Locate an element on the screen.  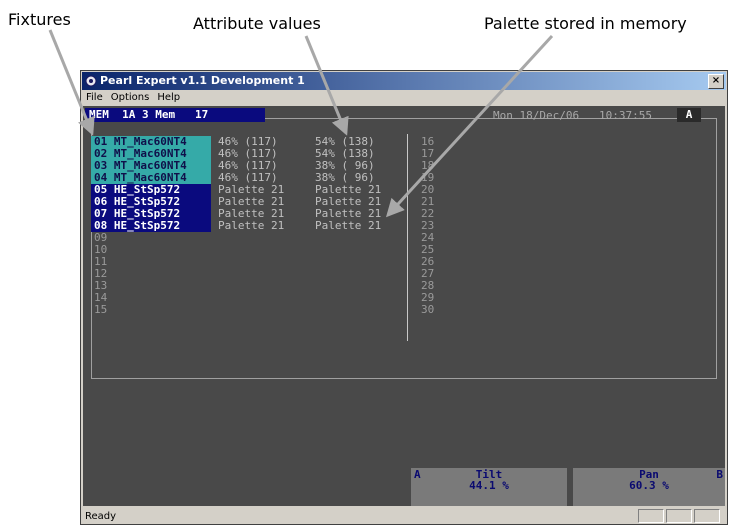
fixture-row: 08 HE_StSp572 Palette 21 Palette 21 is located at coordinates (243, 226).